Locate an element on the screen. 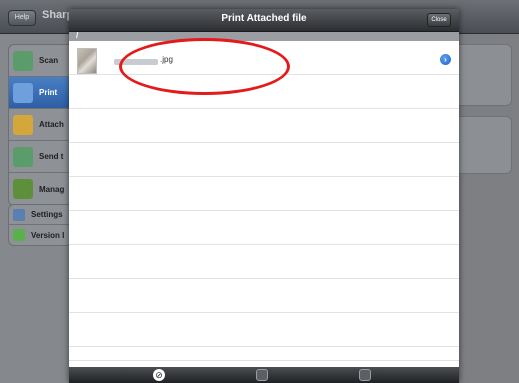  printer-icon is located at coordinates (23, 92).